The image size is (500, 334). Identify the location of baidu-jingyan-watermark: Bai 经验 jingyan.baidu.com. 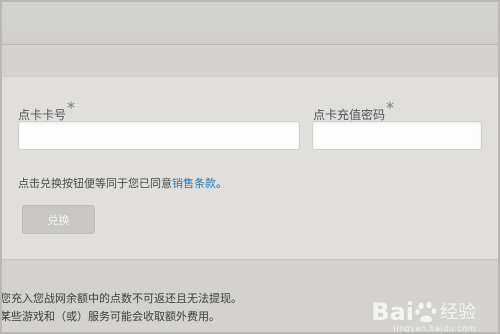
(423, 315).